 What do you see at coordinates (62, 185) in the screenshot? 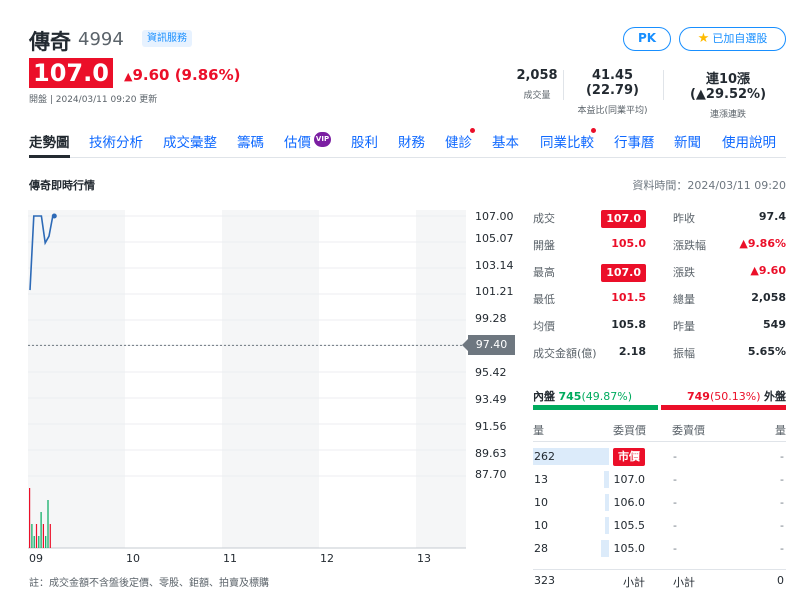
I see `section-title: 傳奇即時行情` at bounding box center [62, 185].